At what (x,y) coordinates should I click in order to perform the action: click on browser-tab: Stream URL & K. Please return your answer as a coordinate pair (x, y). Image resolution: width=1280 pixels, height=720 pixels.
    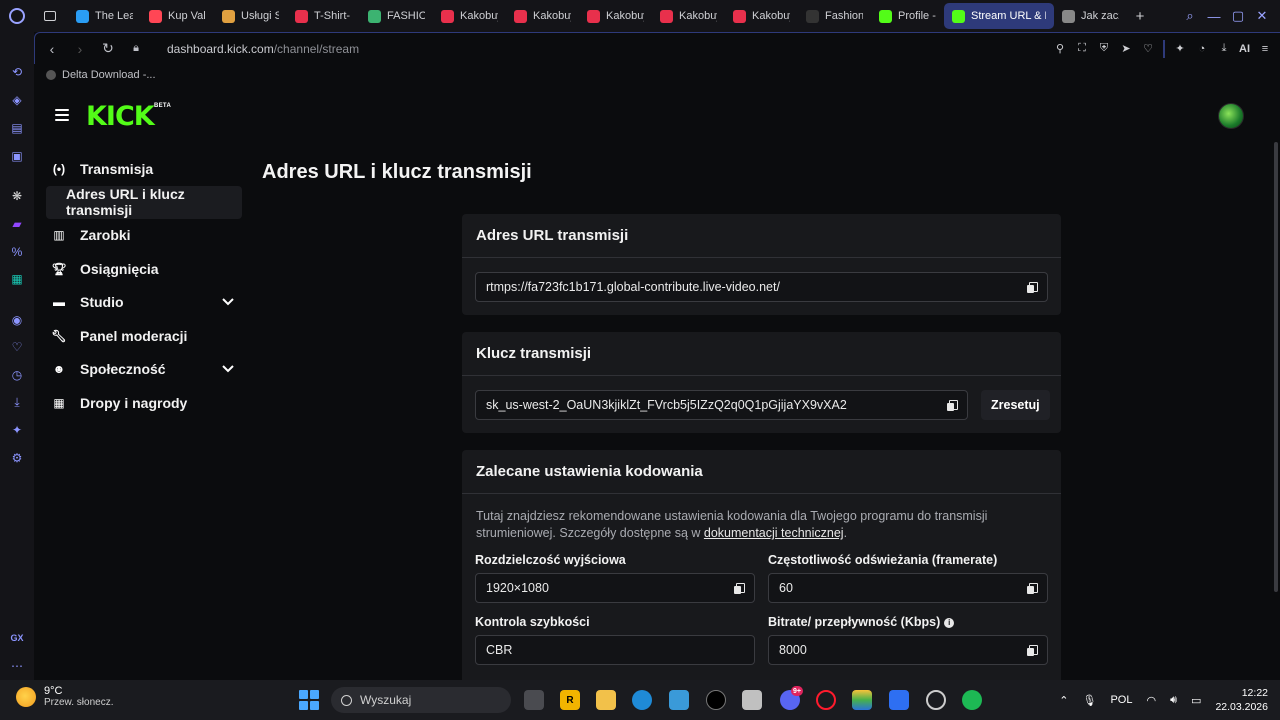
    Looking at the image, I should click on (999, 16).